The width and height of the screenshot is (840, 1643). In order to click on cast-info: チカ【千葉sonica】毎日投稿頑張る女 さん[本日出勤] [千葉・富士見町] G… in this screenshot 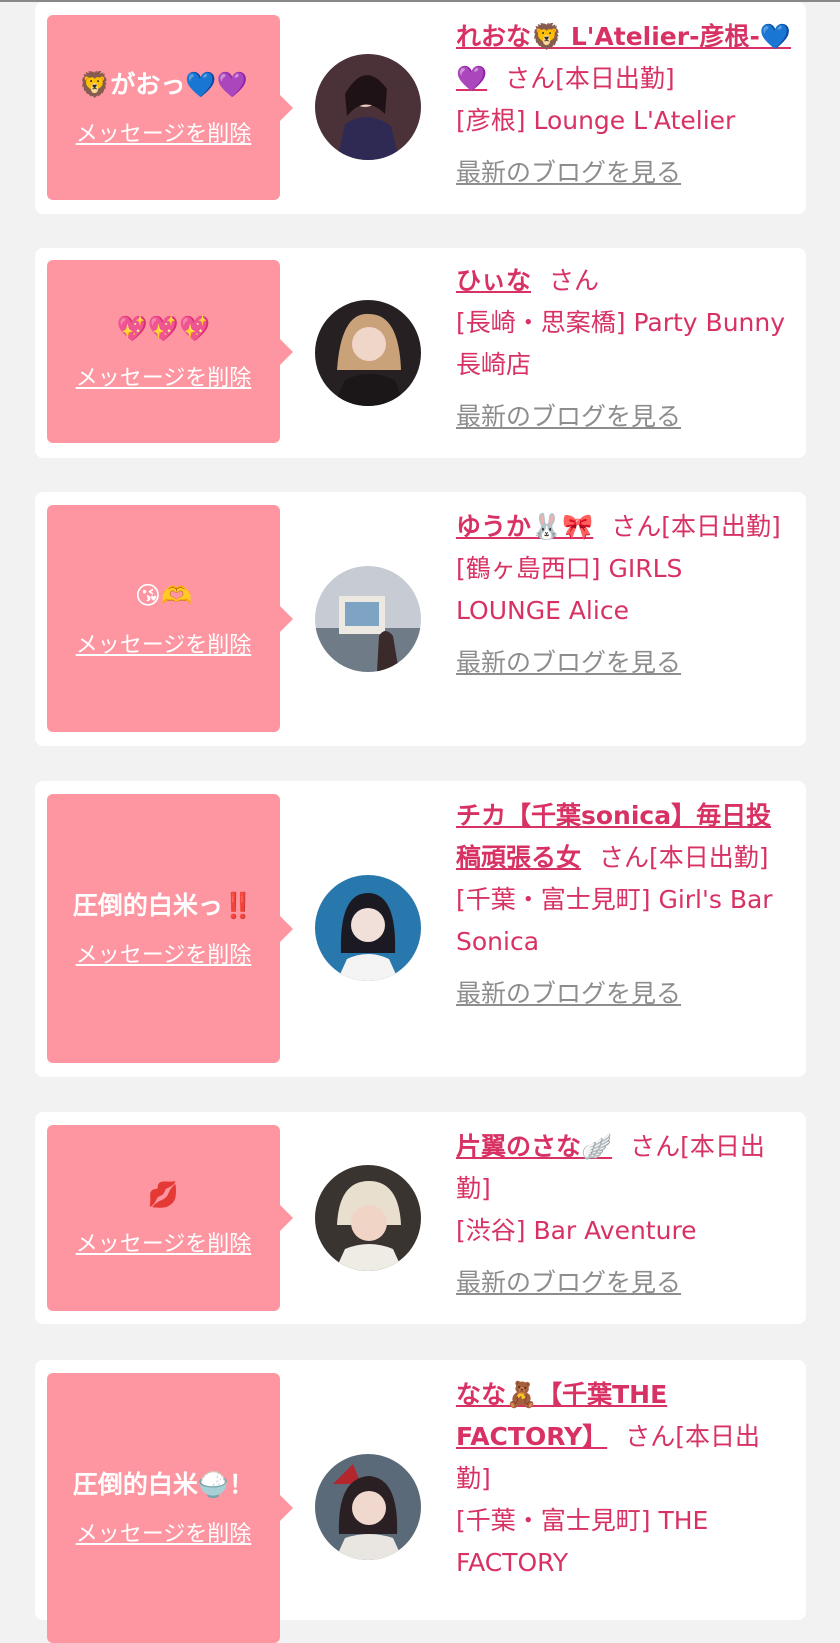, I will do `click(624, 905)`.